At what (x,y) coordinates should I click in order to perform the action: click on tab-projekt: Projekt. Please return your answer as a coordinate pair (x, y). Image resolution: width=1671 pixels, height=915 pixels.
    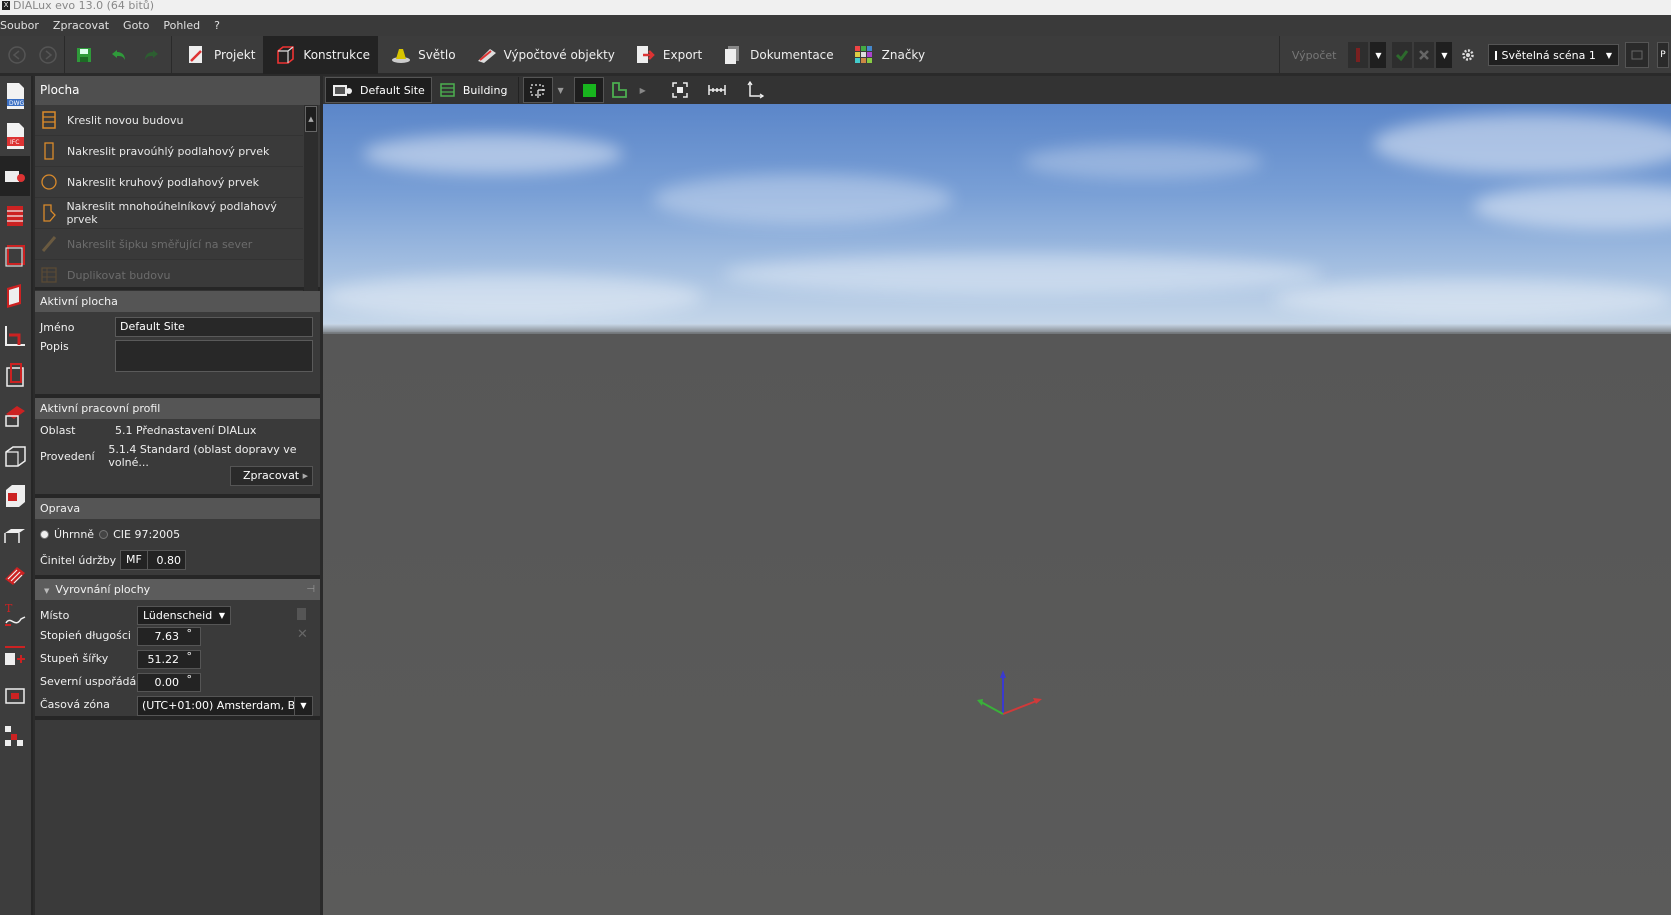
    Looking at the image, I should click on (218, 55).